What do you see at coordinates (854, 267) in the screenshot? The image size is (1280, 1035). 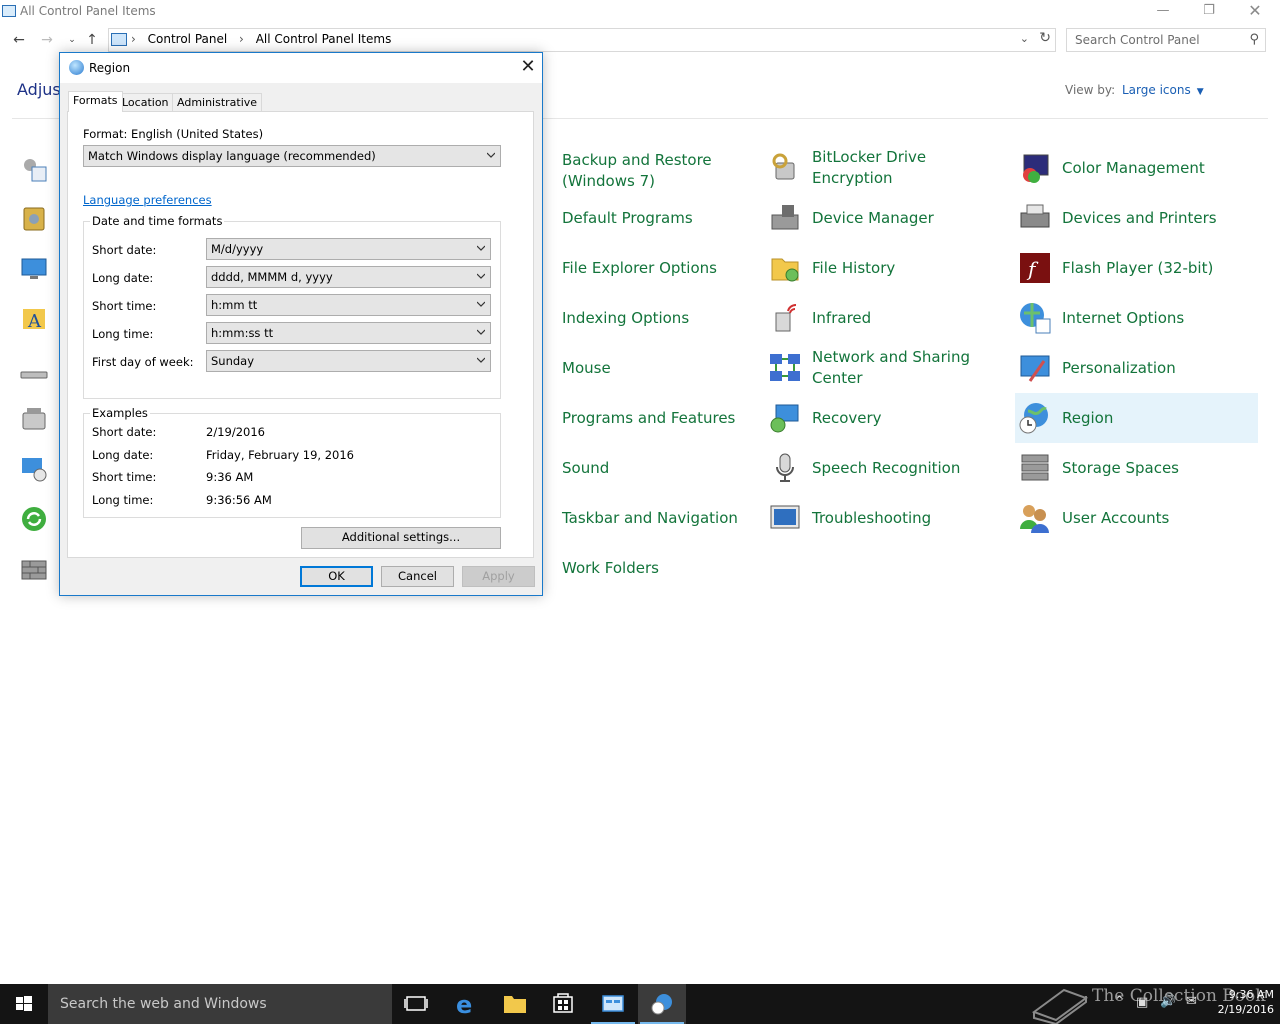 I see `item-label: File History` at bounding box center [854, 267].